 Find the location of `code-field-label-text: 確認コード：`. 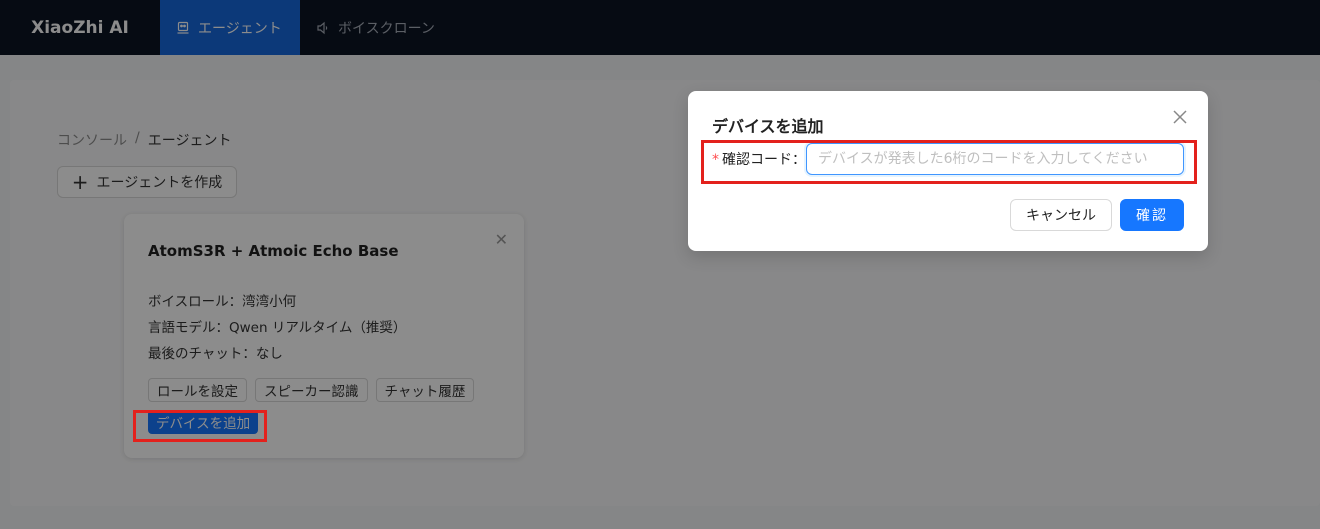

code-field-label-text: 確認コード： is located at coordinates (764, 160).